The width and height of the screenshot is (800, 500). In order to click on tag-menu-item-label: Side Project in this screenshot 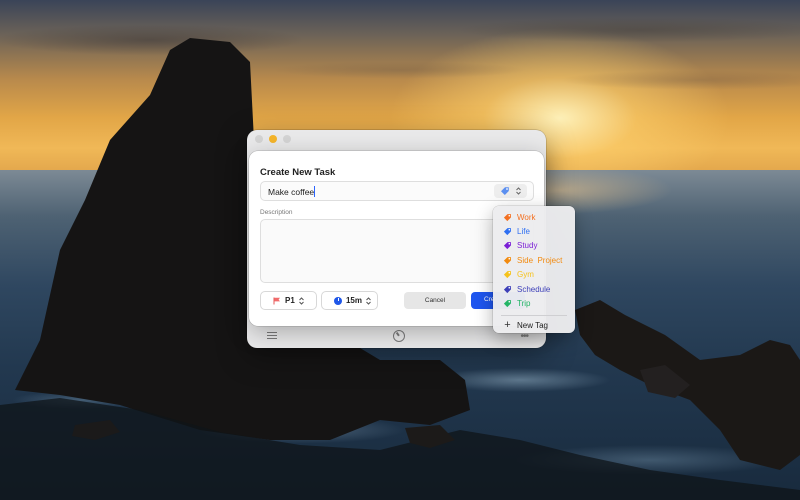, I will do `click(540, 260)`.